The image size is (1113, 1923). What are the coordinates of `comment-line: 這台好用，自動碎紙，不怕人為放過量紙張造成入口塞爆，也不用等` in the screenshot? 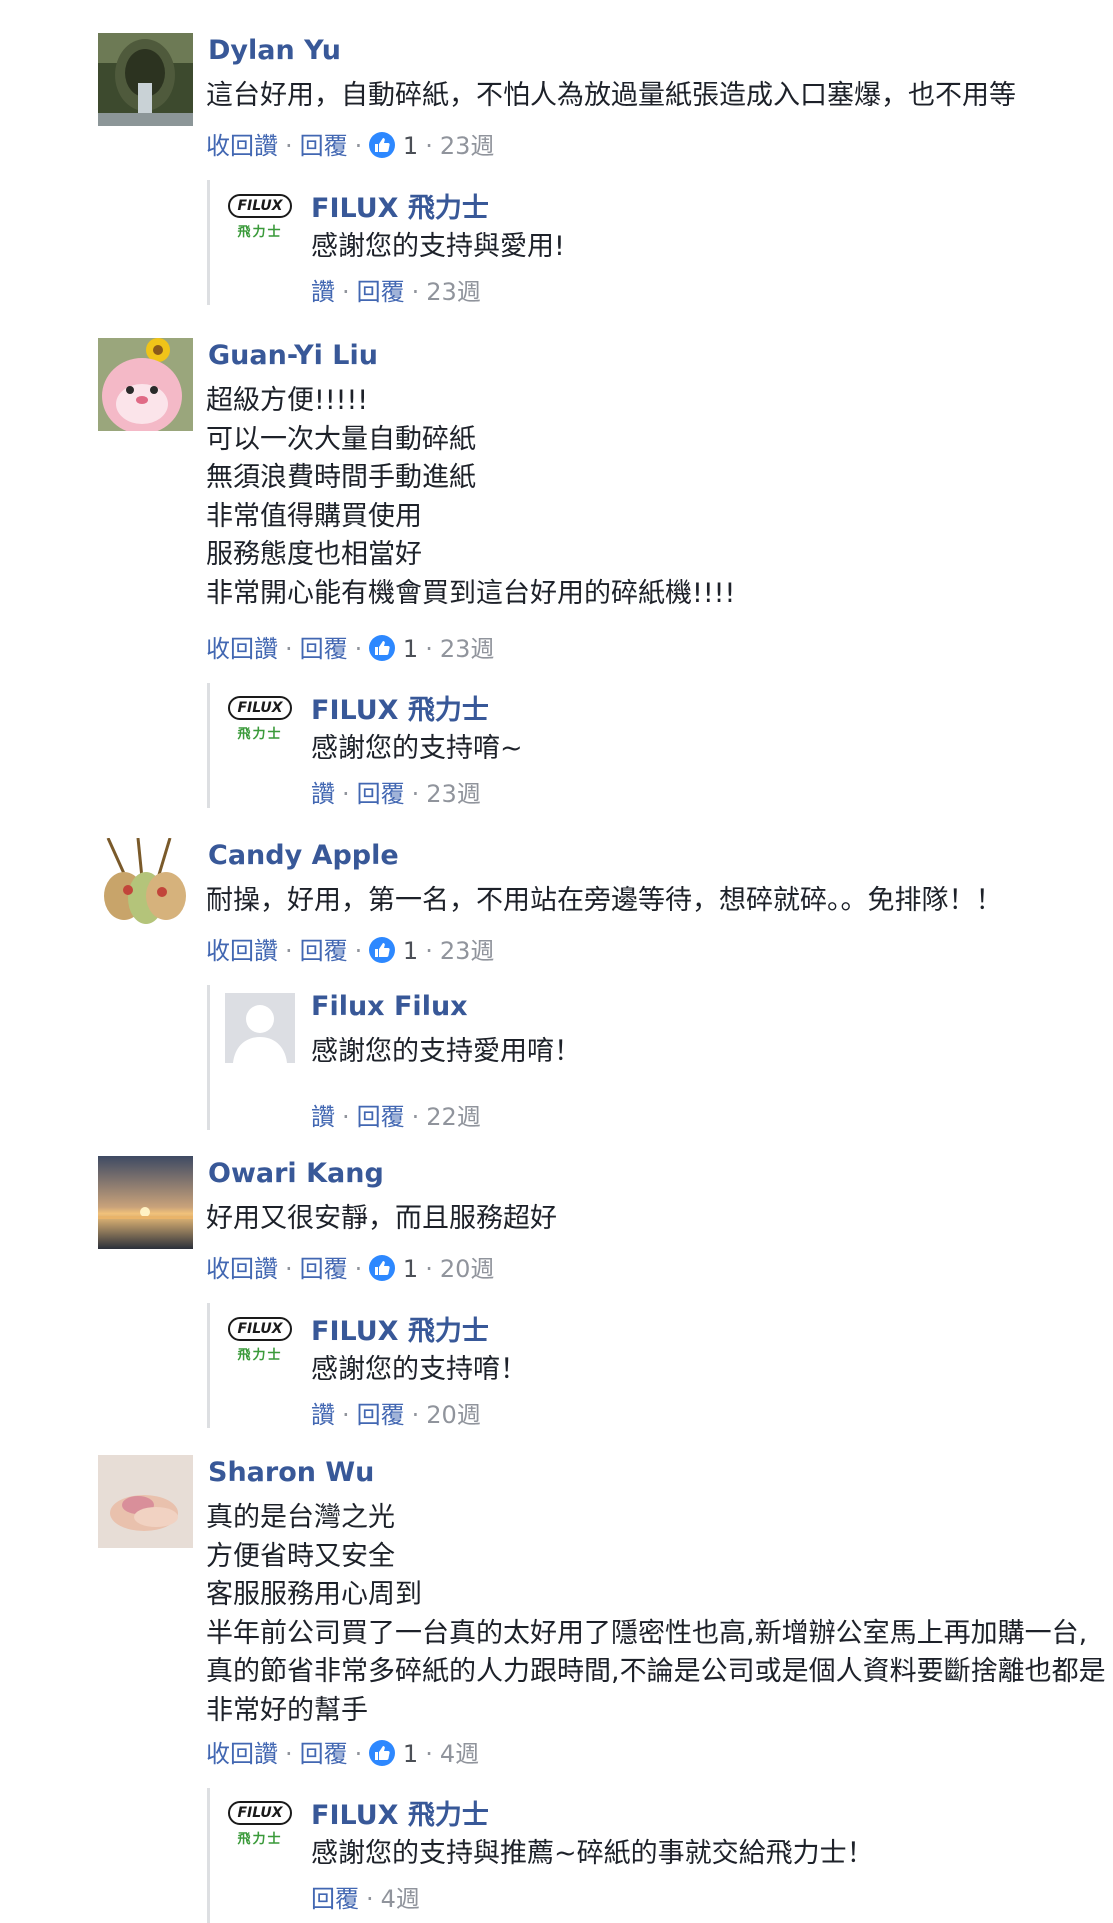 It's located at (611, 95).